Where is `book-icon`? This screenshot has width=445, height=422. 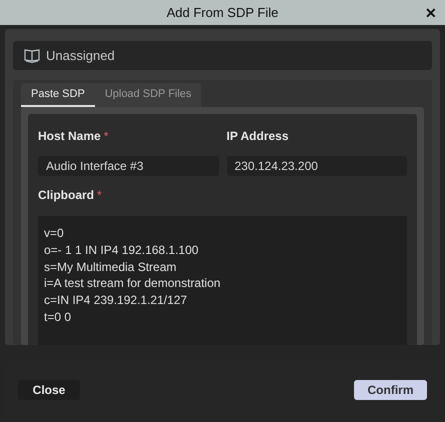
book-icon is located at coordinates (32, 55).